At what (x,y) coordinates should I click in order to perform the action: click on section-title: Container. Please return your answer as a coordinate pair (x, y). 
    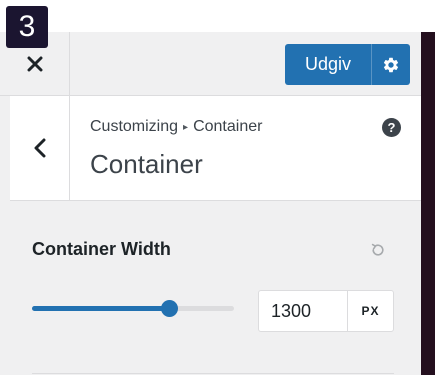
    Looking at the image, I should click on (146, 164).